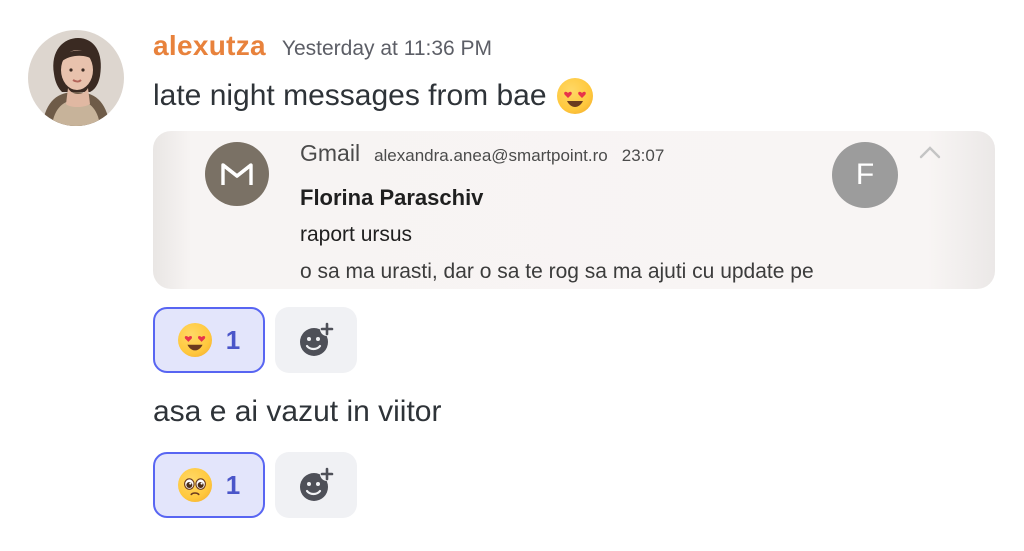 Image resolution: width=1024 pixels, height=551 pixels. Describe the element at coordinates (237, 174) in the screenshot. I see `gmail-m-icon` at that location.